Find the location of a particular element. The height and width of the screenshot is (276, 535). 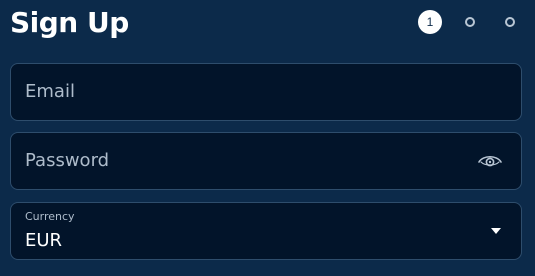

currency-value: EUR is located at coordinates (44, 240).